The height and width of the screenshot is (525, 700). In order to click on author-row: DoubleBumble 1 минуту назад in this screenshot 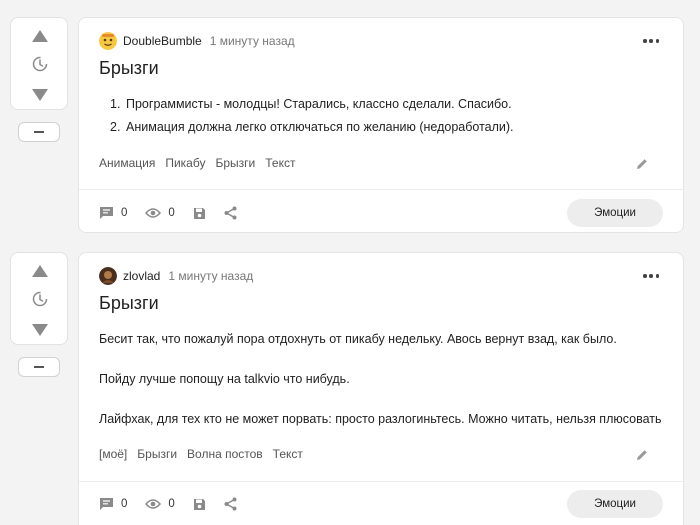, I will do `click(197, 41)`.